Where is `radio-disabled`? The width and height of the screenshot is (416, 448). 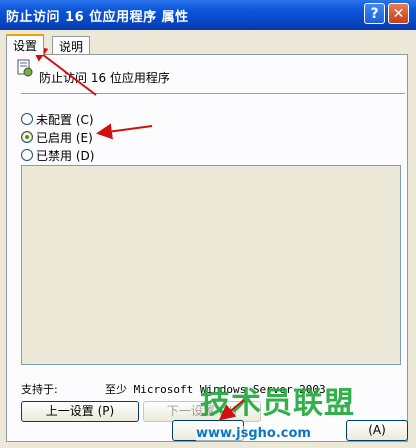
radio-disabled is located at coordinates (27, 155).